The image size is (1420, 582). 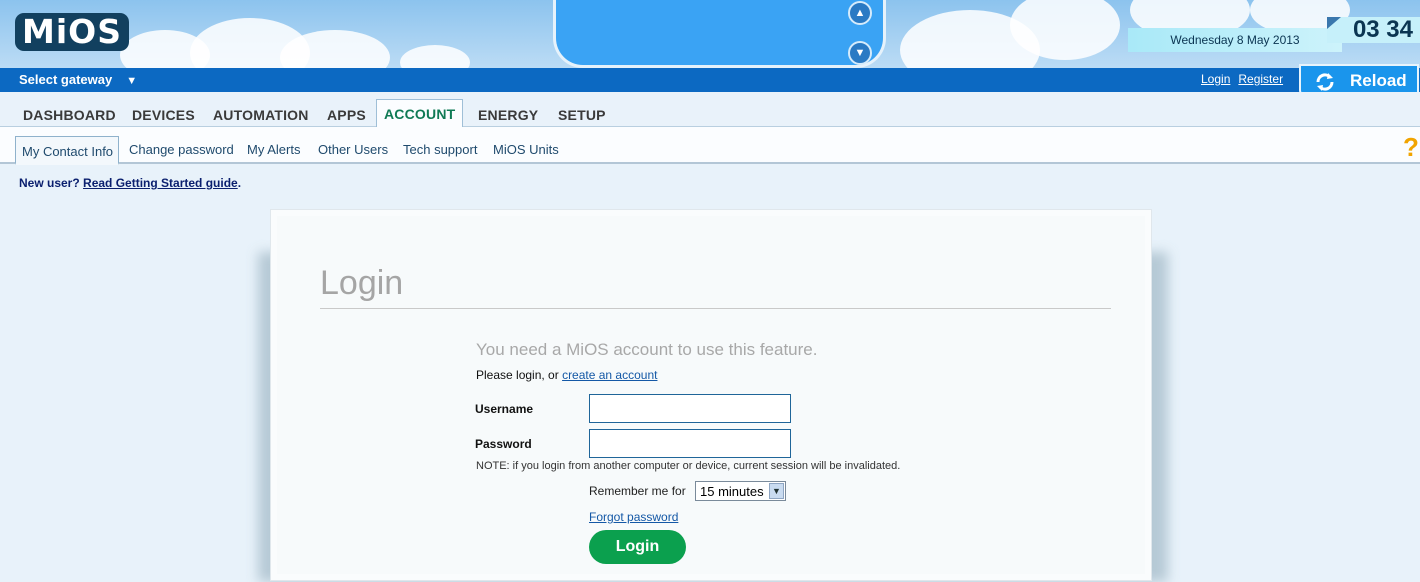 What do you see at coordinates (860, 53) in the screenshot?
I see `scroll-down-icon: ▼` at bounding box center [860, 53].